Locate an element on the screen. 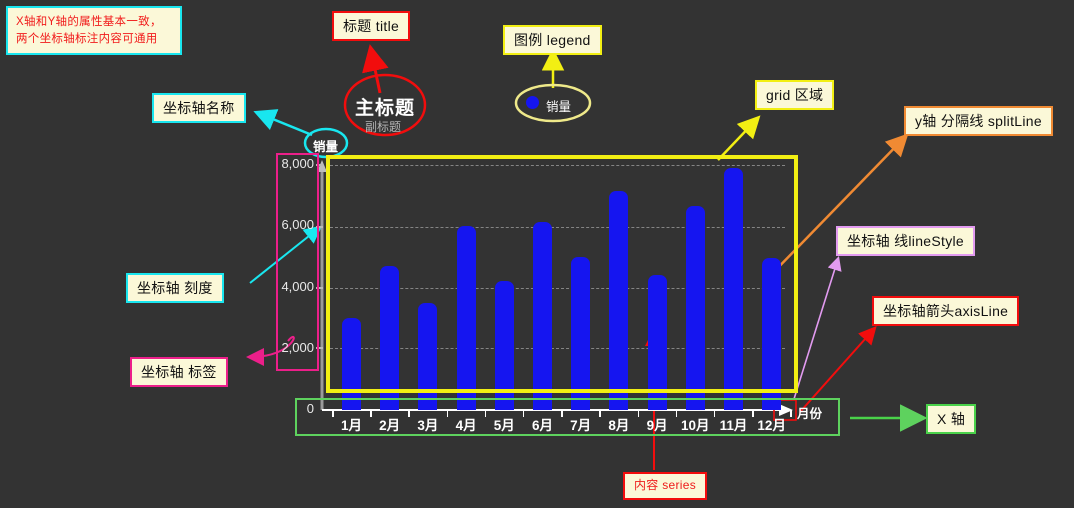 The height and width of the screenshot is (508, 1074). x-axis-highlight-box is located at coordinates (567, 417).